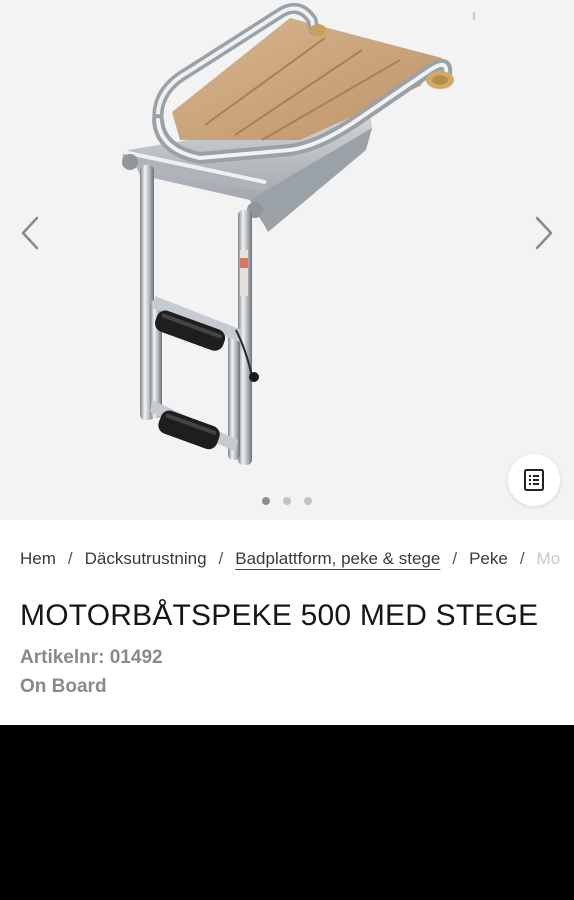  What do you see at coordinates (279, 615) in the screenshot?
I see `product-title: MOTORBÅTSPEKE 500 MED STEGE` at bounding box center [279, 615].